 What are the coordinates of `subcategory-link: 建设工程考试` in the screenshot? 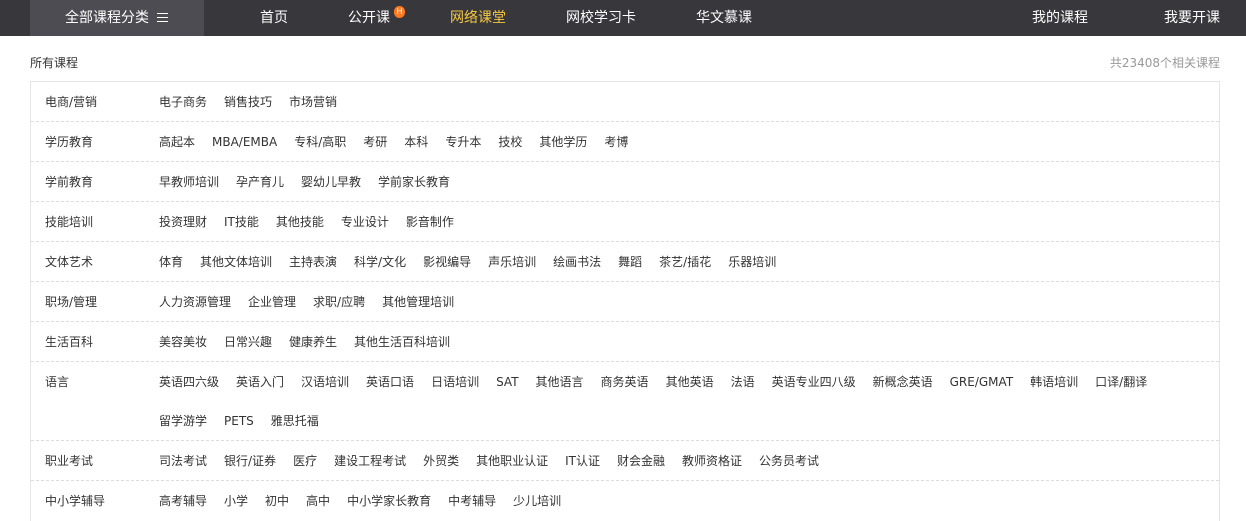 It's located at (370, 461).